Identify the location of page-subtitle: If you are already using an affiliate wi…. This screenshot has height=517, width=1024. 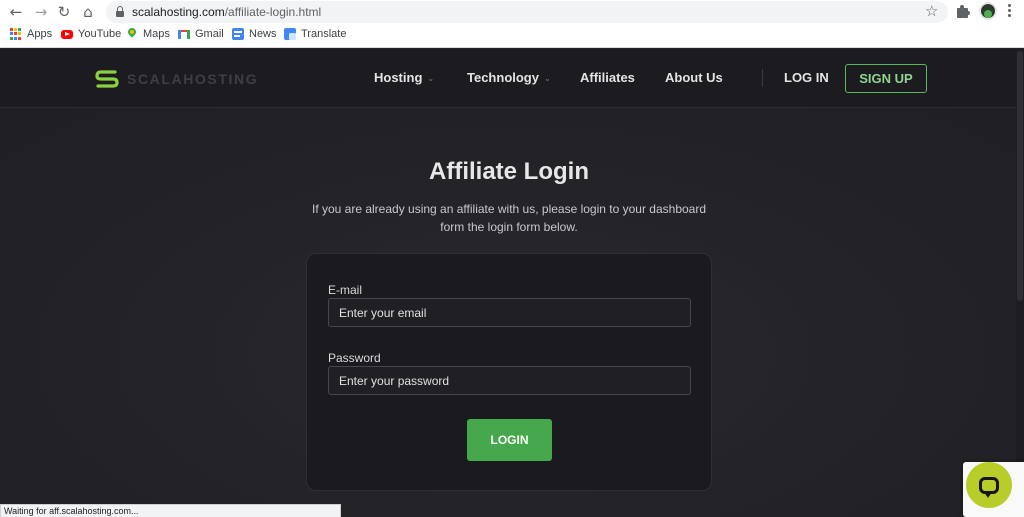
(509, 218).